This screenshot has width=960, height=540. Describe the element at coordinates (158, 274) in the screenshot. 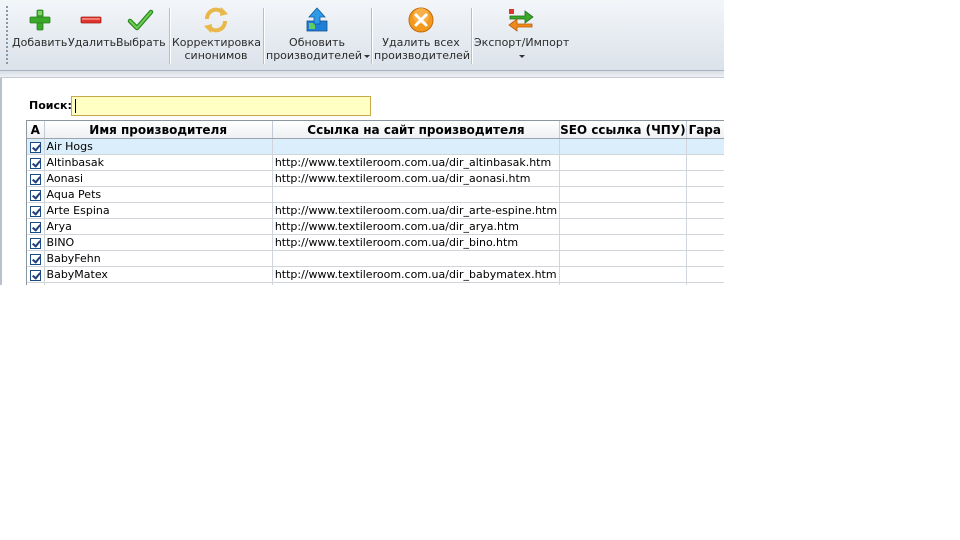

I see `name-cell: BabyMatex` at that location.